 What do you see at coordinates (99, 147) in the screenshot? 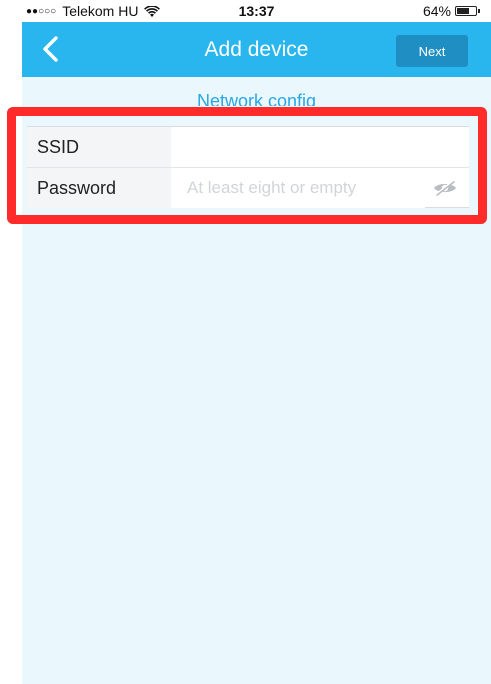
I see `ssid-label: SSID` at bounding box center [99, 147].